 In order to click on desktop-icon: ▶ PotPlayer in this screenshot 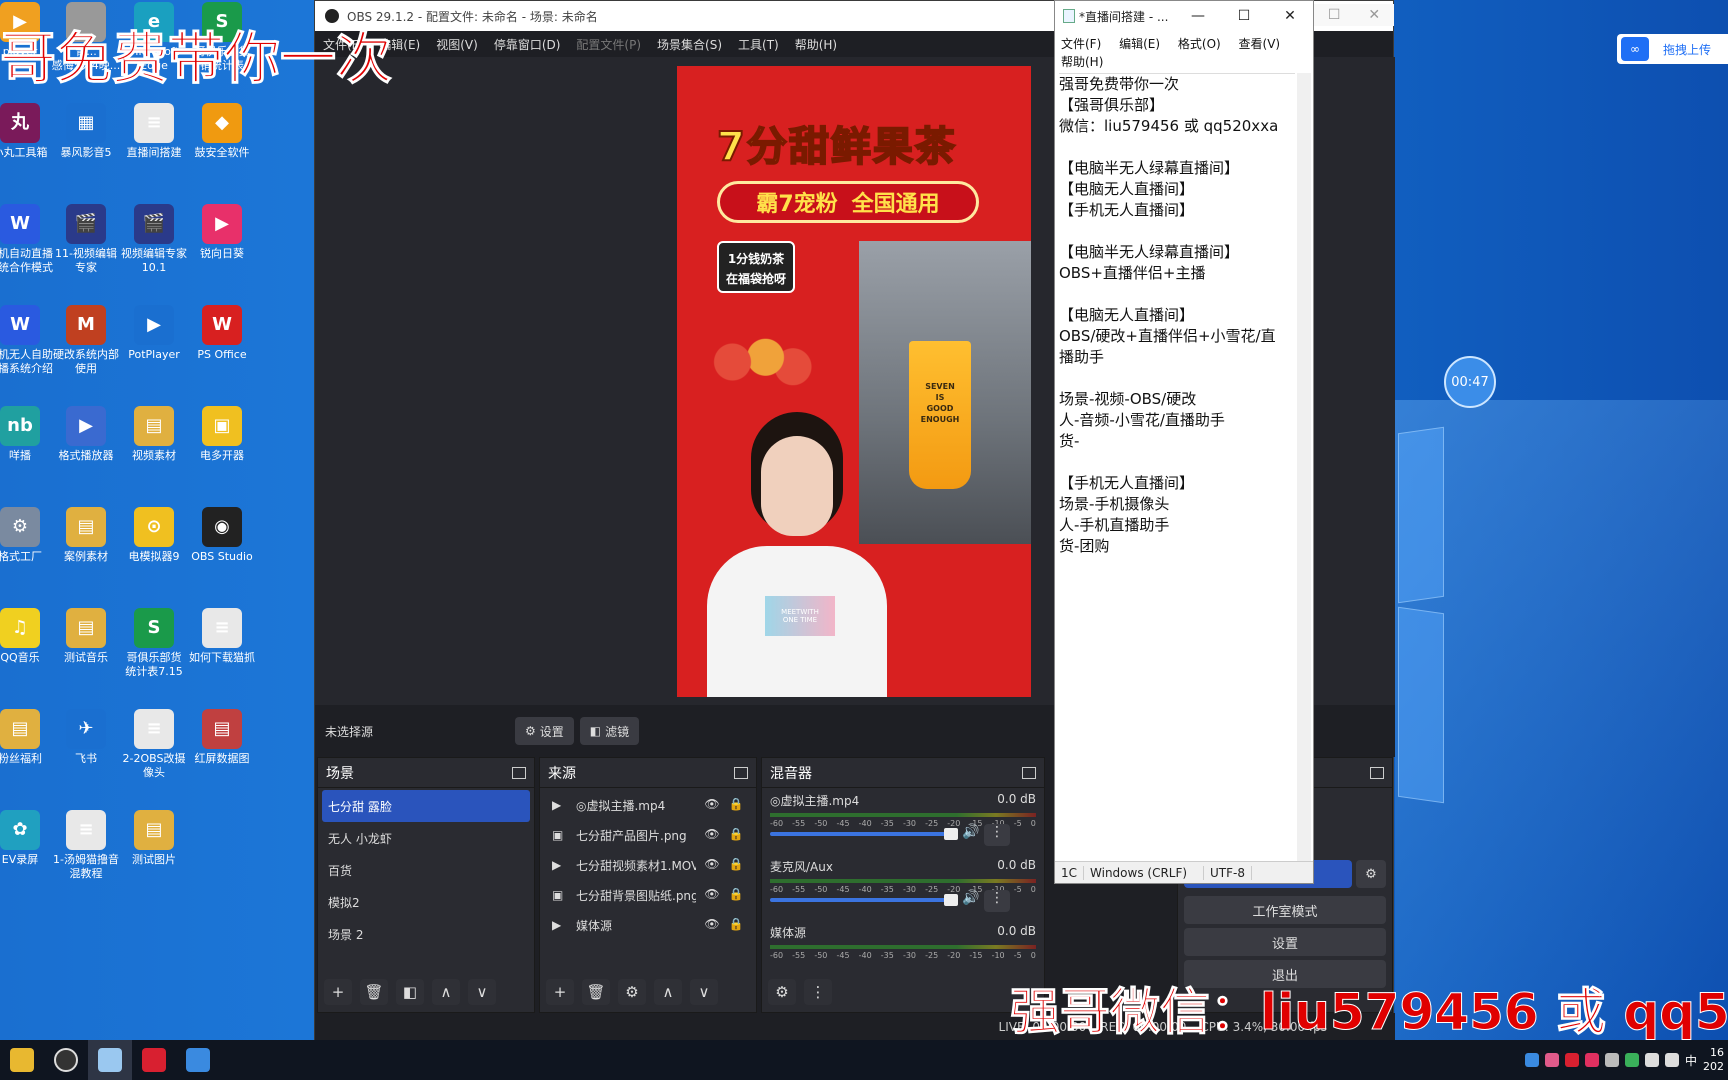, I will do `click(154, 333)`.